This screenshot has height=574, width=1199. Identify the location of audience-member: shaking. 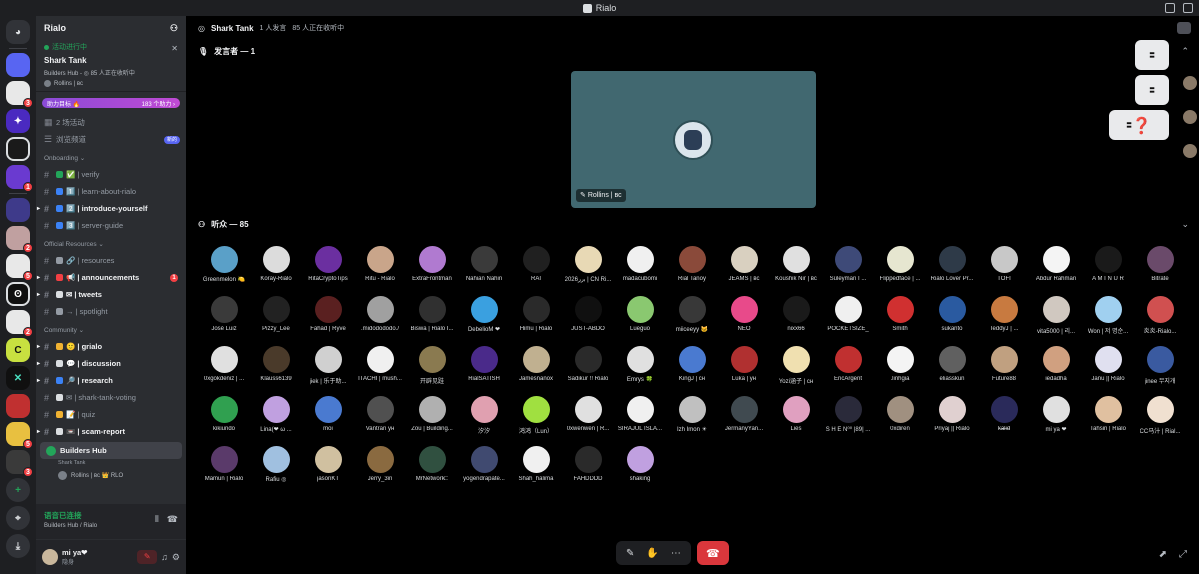
(640, 471).